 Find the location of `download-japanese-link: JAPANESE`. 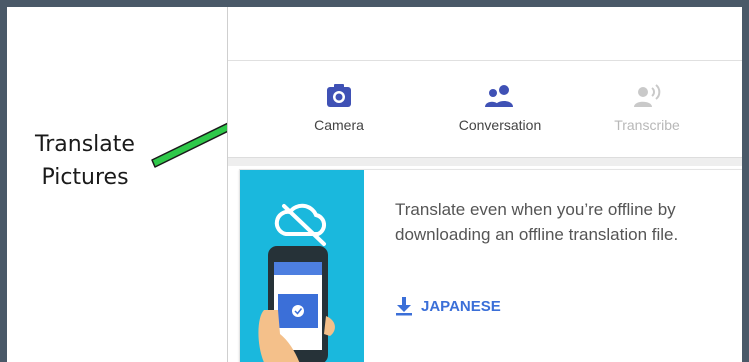

download-japanese-link: JAPANESE is located at coordinates (448, 306).